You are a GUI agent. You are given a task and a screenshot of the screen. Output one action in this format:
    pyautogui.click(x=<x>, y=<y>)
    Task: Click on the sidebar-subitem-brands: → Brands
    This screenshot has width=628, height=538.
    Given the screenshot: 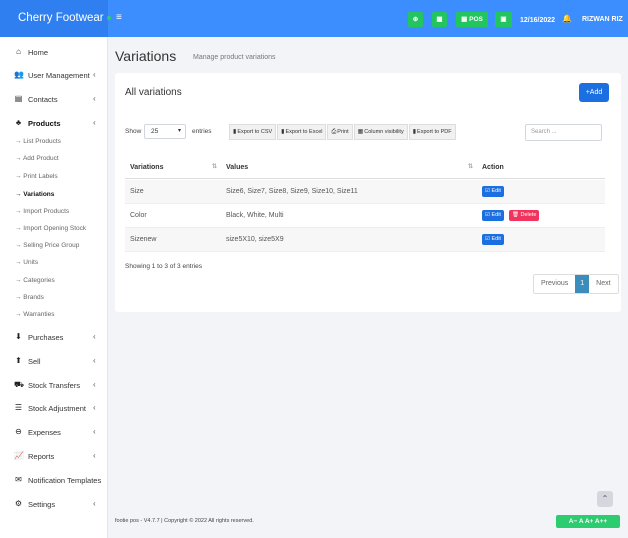 What is the action you would take?
    pyautogui.click(x=29, y=297)
    